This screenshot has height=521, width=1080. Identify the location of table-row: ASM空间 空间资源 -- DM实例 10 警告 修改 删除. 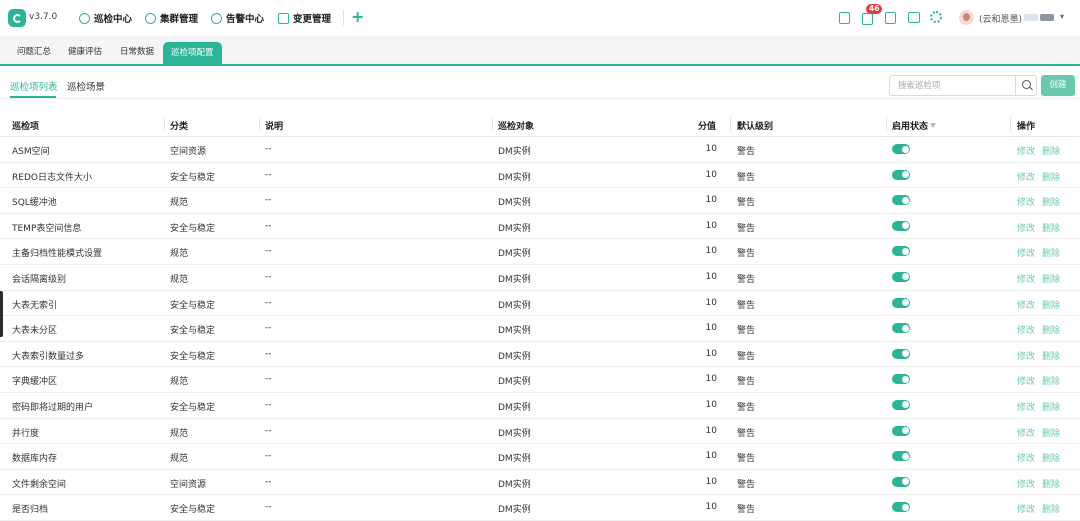
(540, 150).